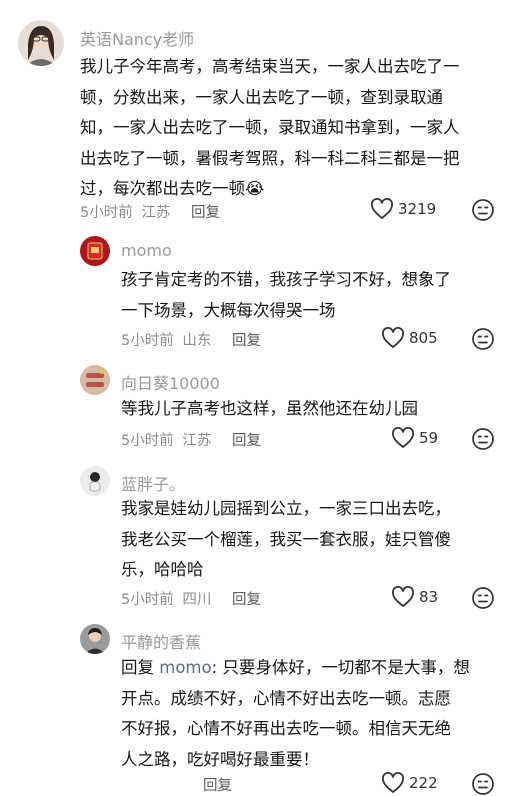  What do you see at coordinates (429, 438) in the screenshot?
I see `like-count: 59` at bounding box center [429, 438].